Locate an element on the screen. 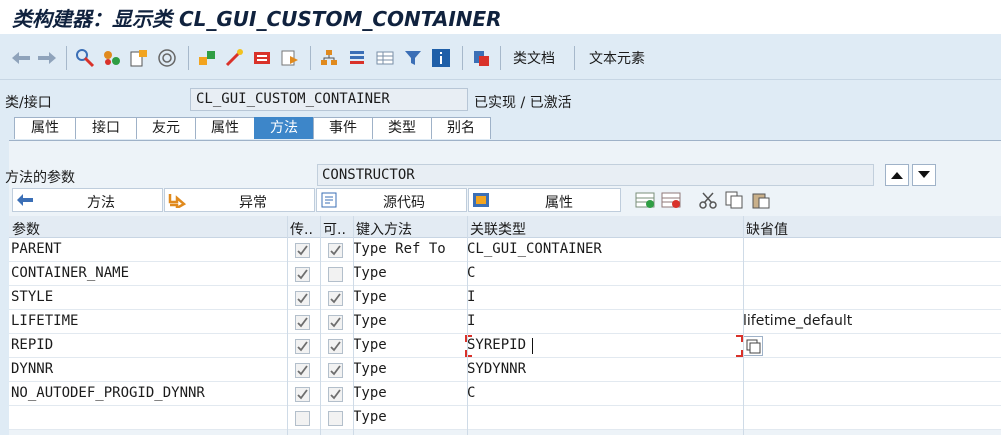 The width and height of the screenshot is (1001, 435). parameter-name-cell: DYNNR is located at coordinates (32, 369).